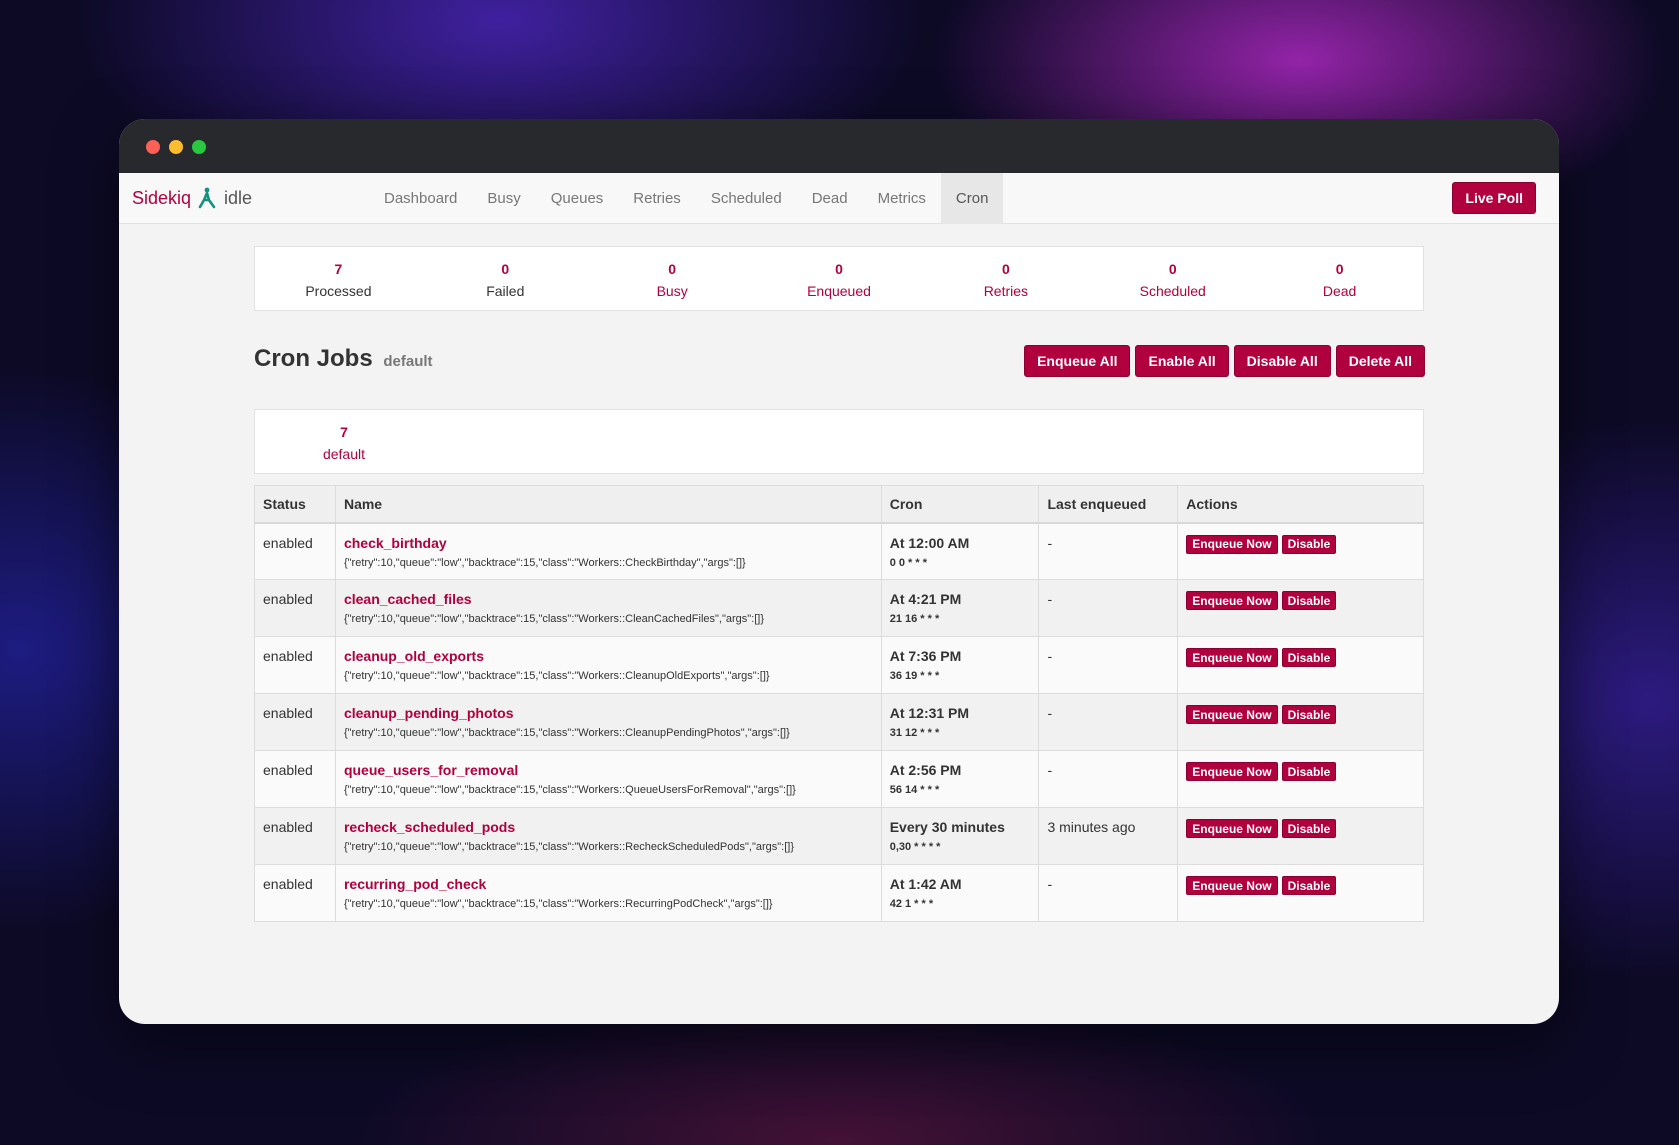 This screenshot has width=1679, height=1145. I want to click on zoom-window-button, so click(199, 147).